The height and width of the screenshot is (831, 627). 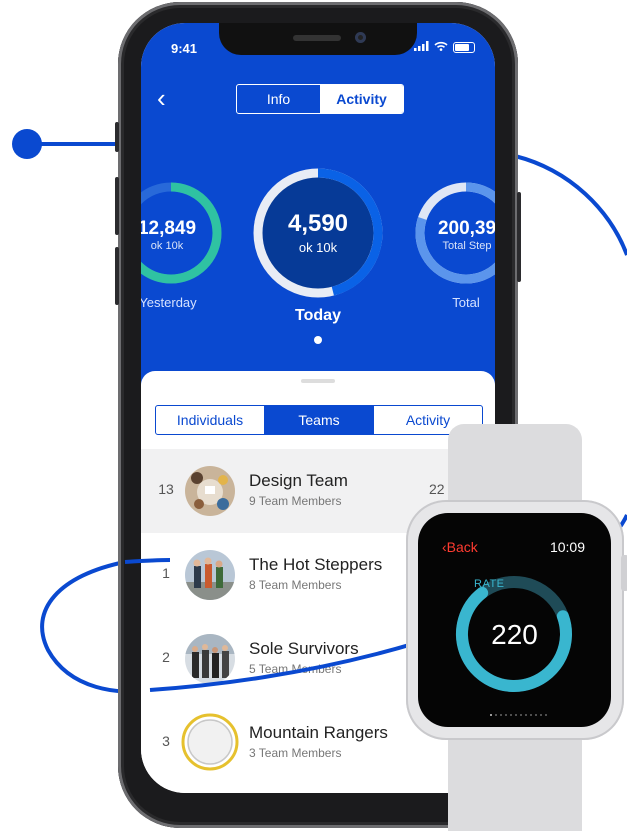 I want to click on watch-band-bottom, so click(x=515, y=780).